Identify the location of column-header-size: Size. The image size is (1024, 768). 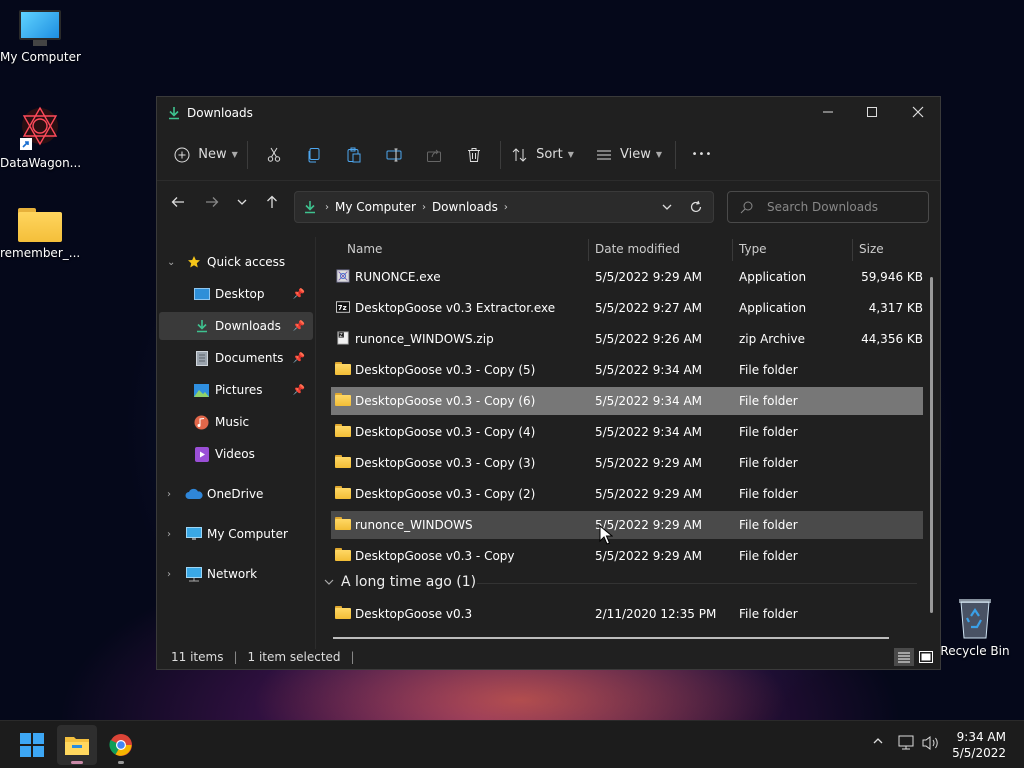
(894, 249).